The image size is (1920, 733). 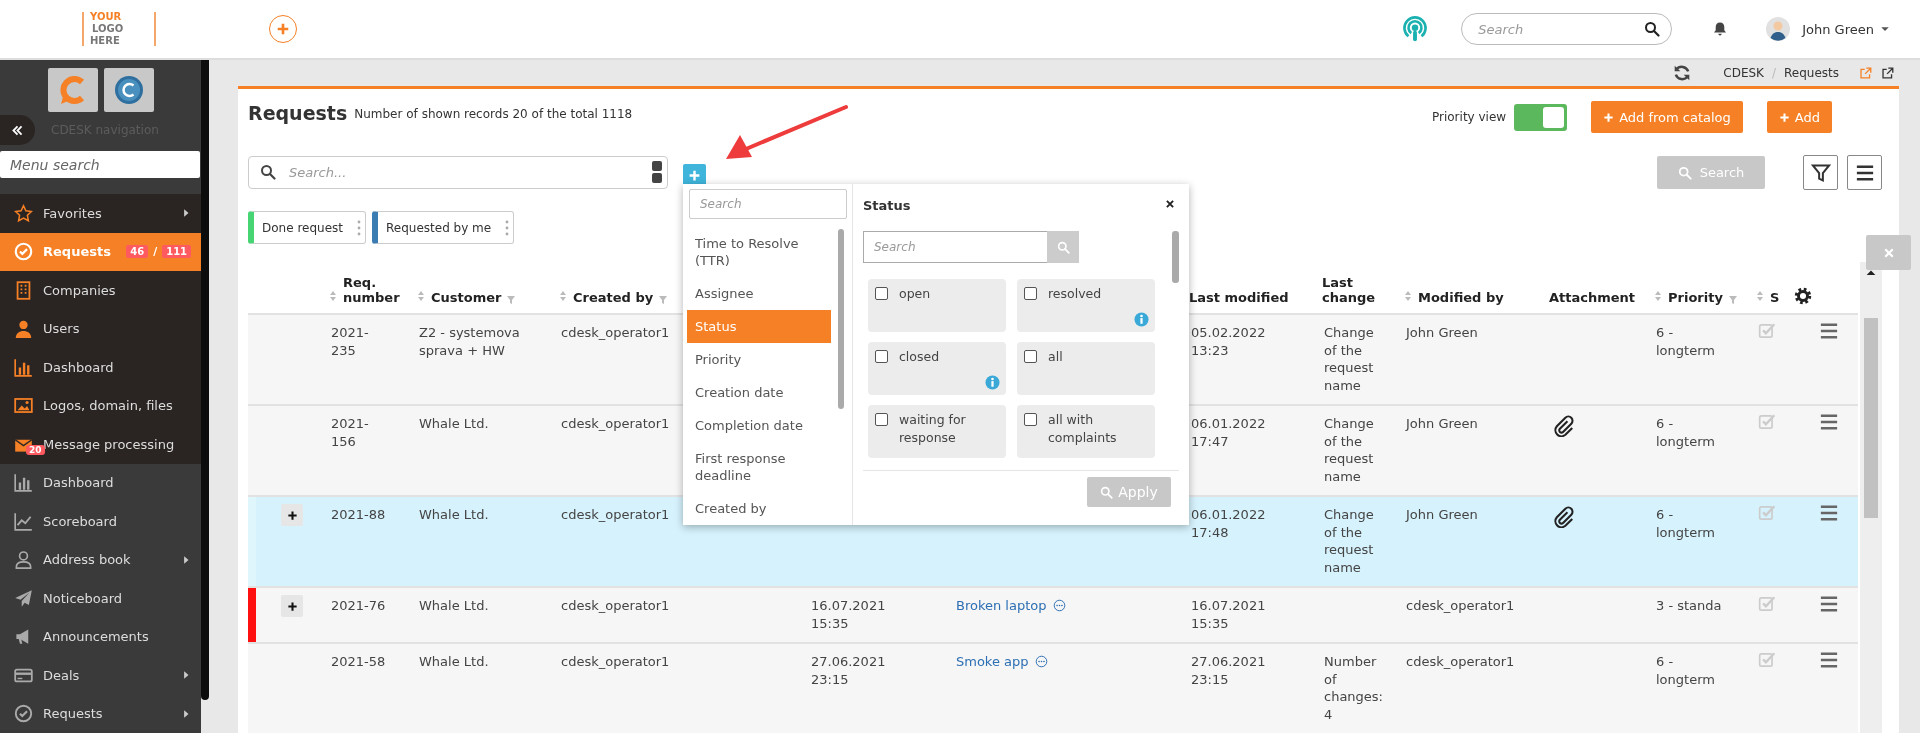 I want to click on menu-search-field: Menu search, so click(x=100, y=164).